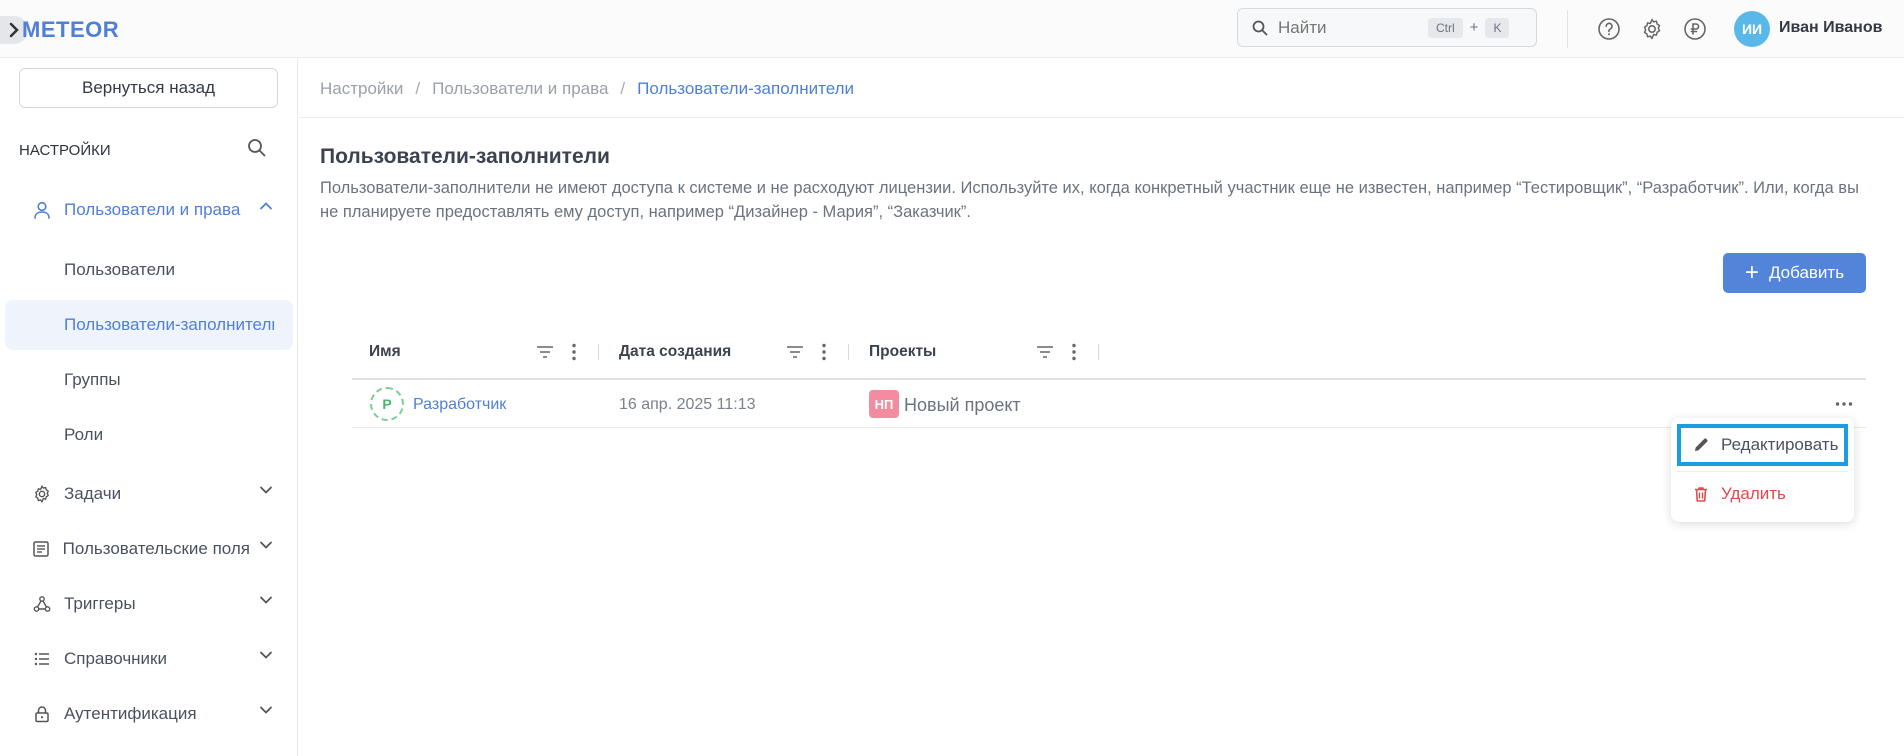 This screenshot has width=1904, height=756. I want to click on add-button: + Добавить, so click(1794, 273).